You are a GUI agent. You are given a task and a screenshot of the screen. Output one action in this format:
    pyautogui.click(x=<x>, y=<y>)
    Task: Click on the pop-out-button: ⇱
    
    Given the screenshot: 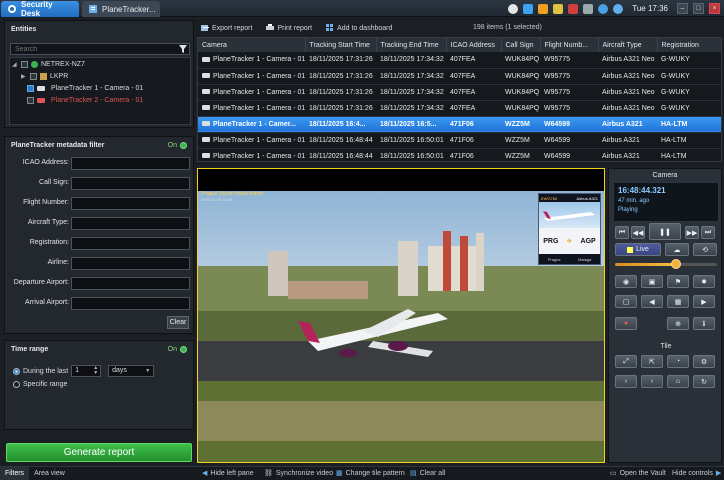 What is the action you would take?
    pyautogui.click(x=652, y=361)
    